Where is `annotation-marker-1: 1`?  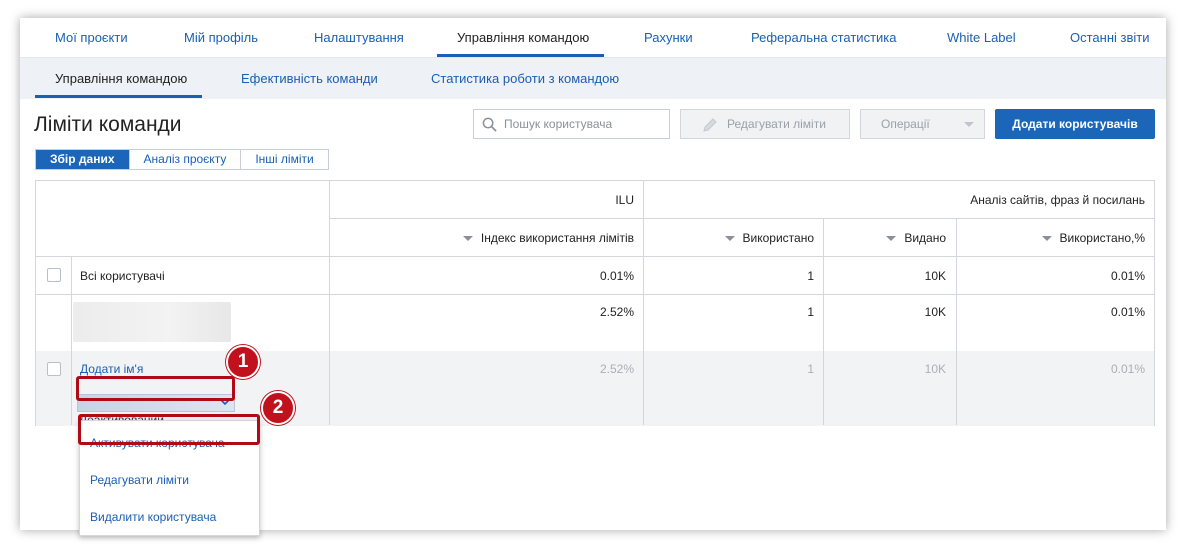 annotation-marker-1: 1 is located at coordinates (243, 362).